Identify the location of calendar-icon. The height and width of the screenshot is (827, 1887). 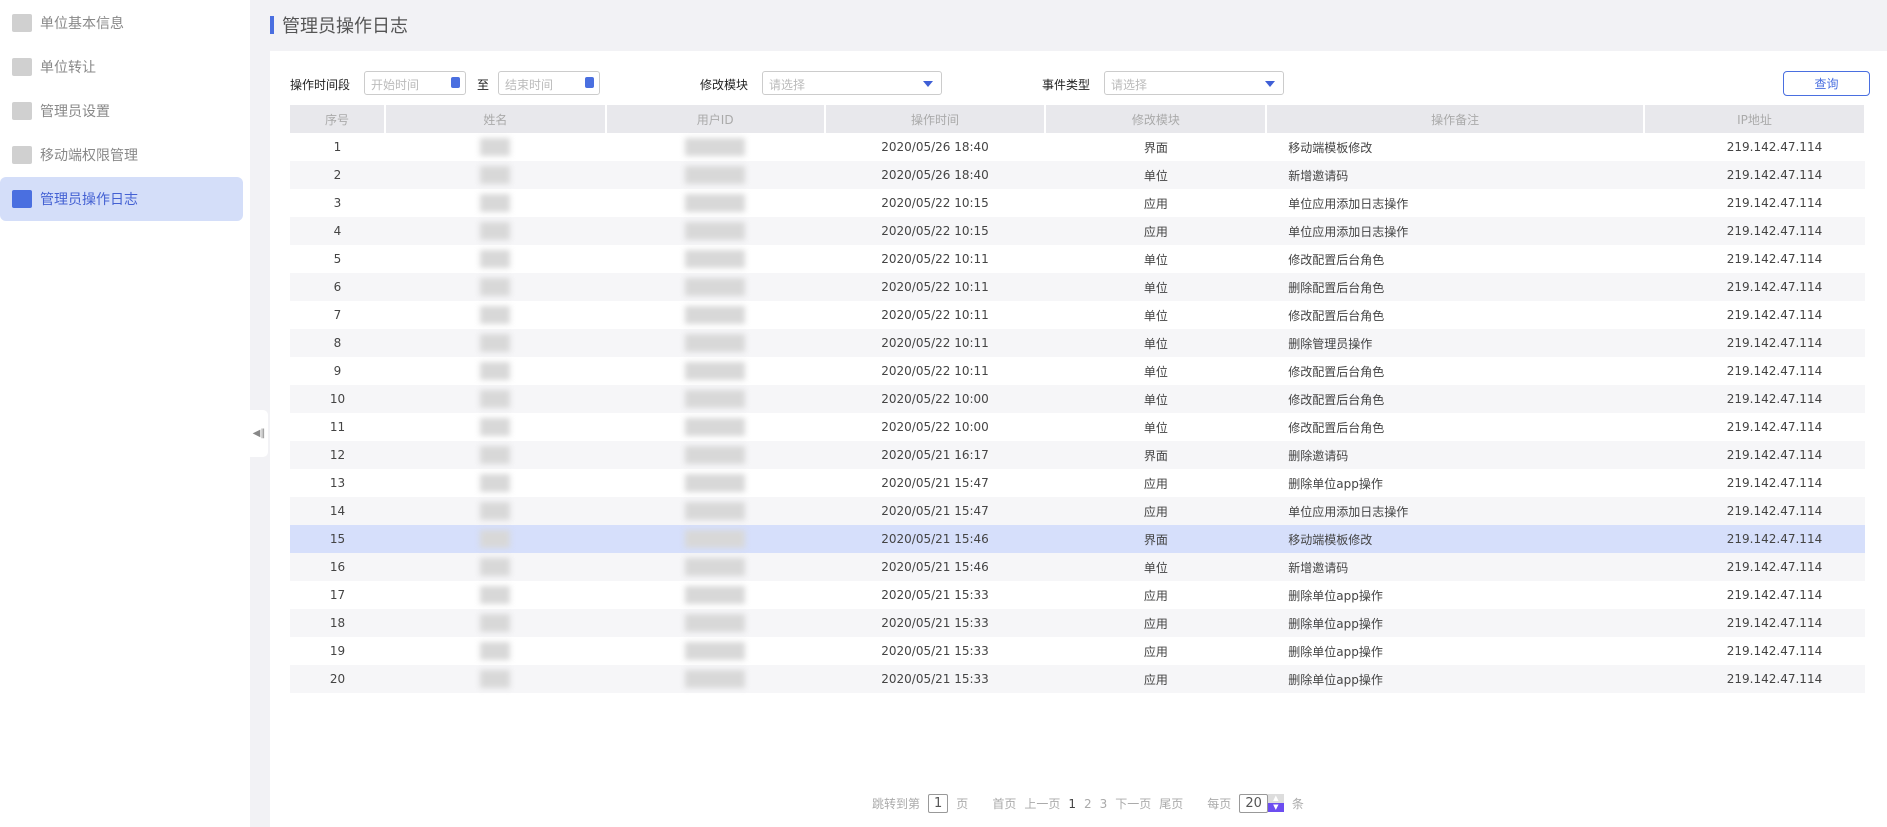
(455, 82).